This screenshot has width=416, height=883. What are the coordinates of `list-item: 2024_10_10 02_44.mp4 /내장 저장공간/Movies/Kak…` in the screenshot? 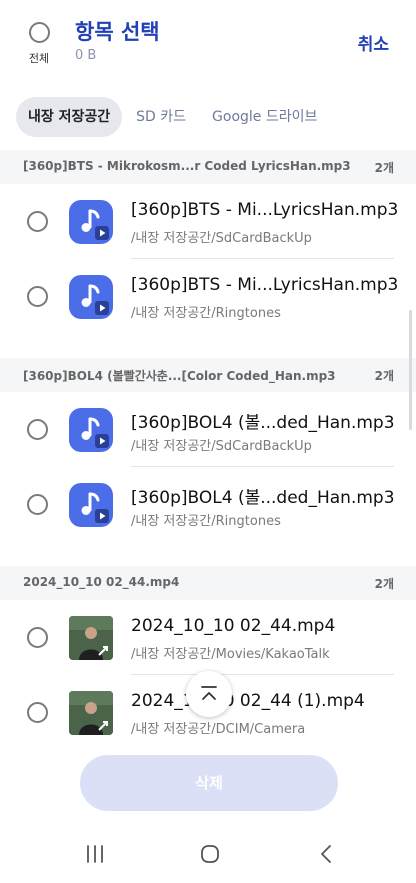 It's located at (208, 637).